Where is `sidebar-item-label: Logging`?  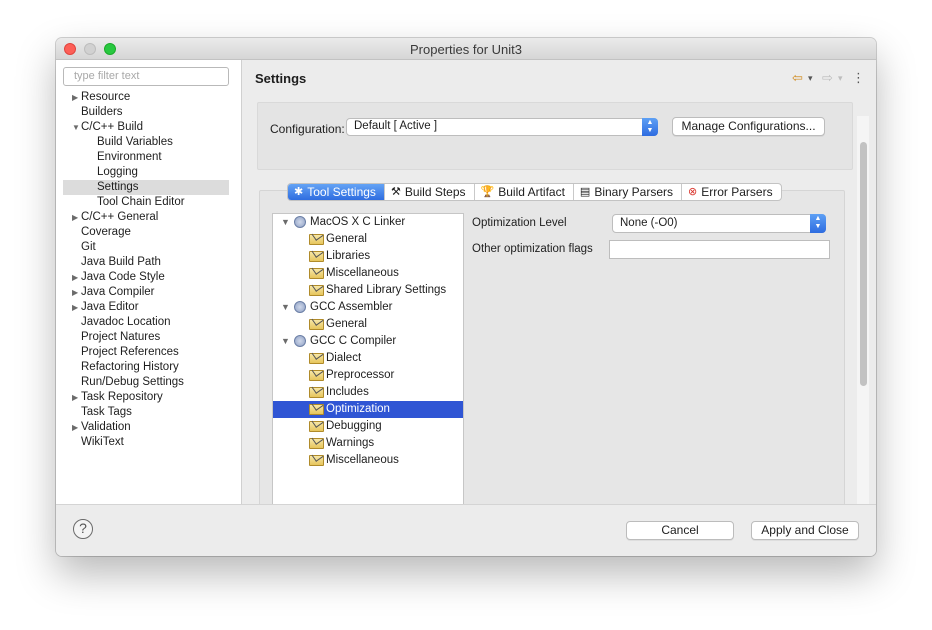
sidebar-item-label: Logging is located at coordinates (117, 172).